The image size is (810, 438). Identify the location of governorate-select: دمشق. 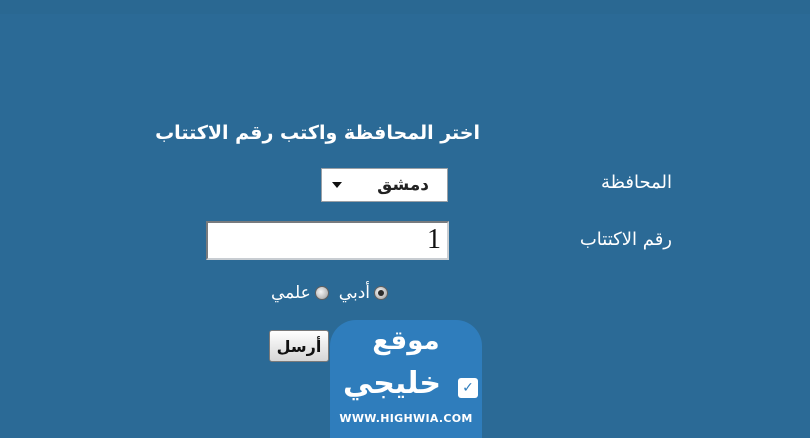
(384, 185).